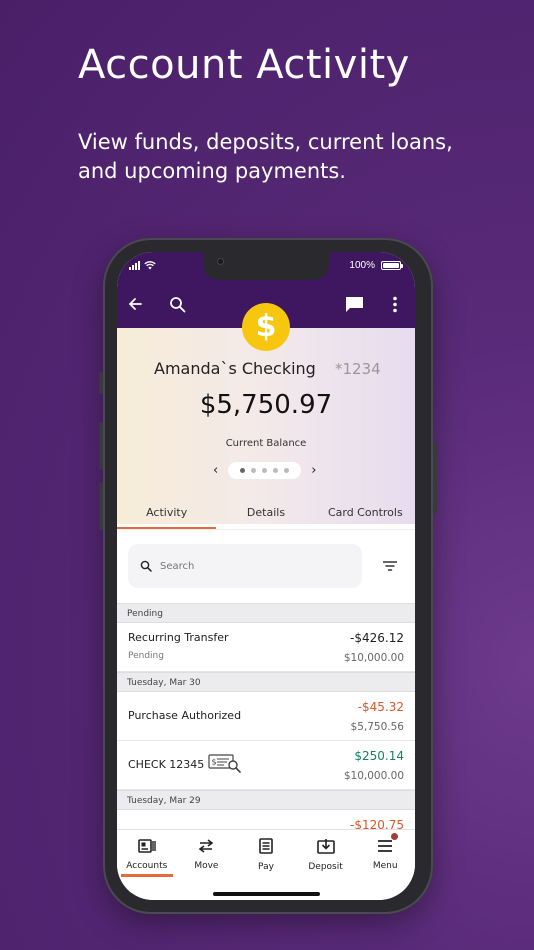  Describe the element at coordinates (266, 894) in the screenshot. I see `home-indicator` at that location.